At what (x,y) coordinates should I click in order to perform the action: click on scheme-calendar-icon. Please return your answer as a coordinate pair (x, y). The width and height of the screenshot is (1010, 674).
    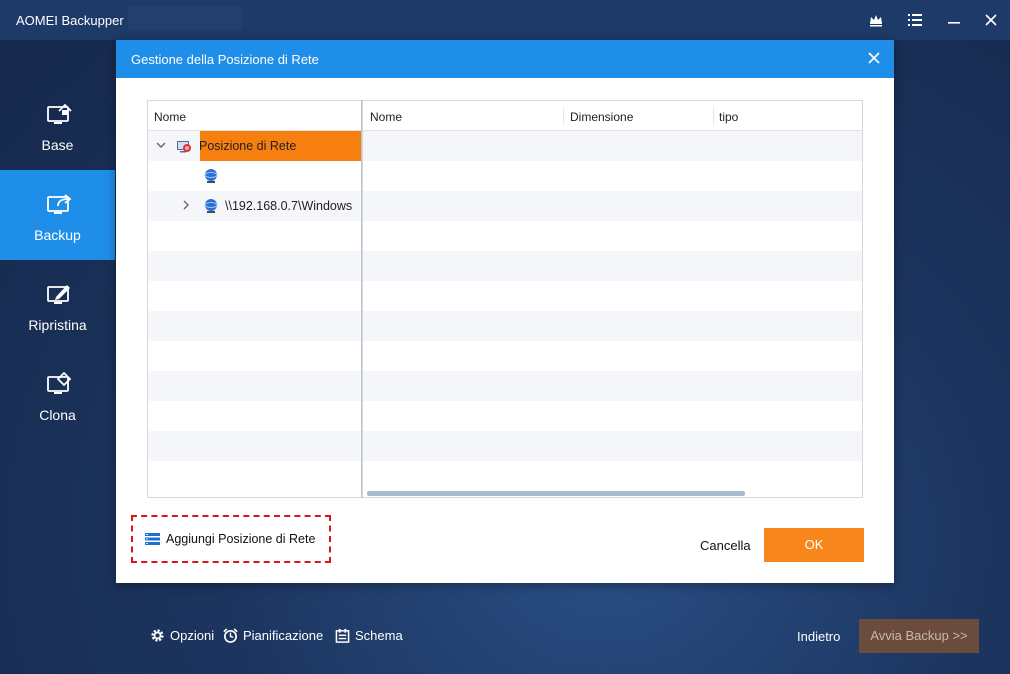
    Looking at the image, I should click on (342, 635).